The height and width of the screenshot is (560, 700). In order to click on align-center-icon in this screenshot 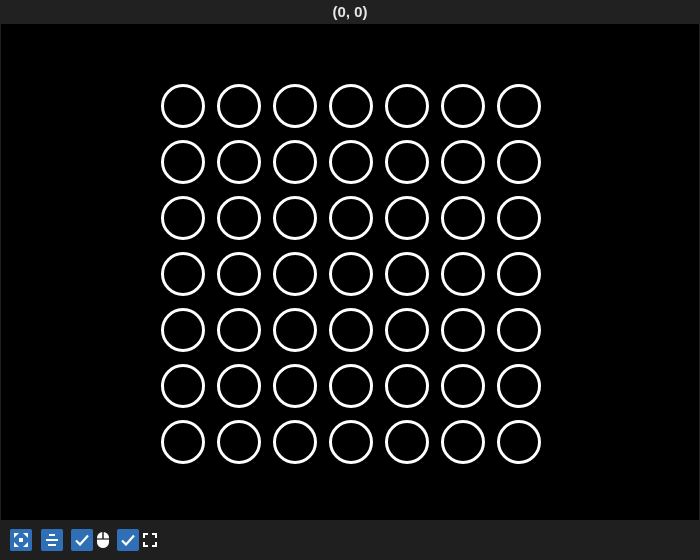, I will do `click(52, 540)`.